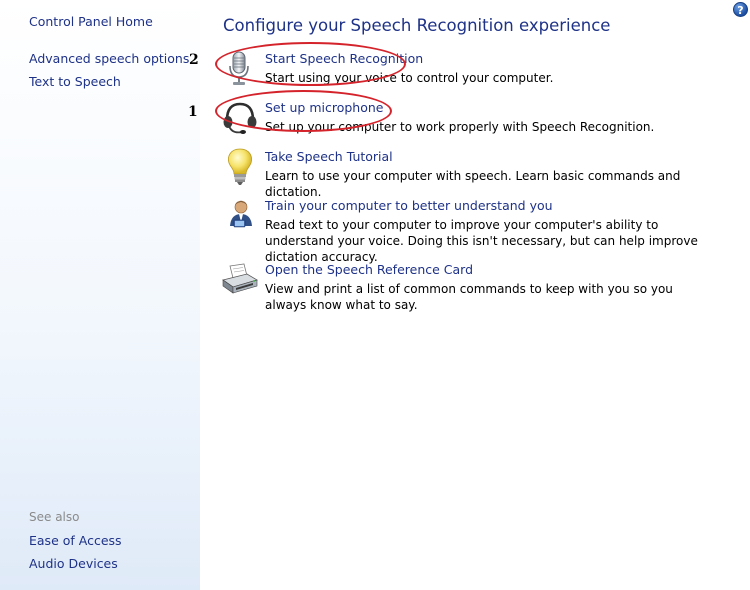  What do you see at coordinates (369, 269) in the screenshot?
I see `open-reference-card-link: Open the Speech Reference Card` at bounding box center [369, 269].